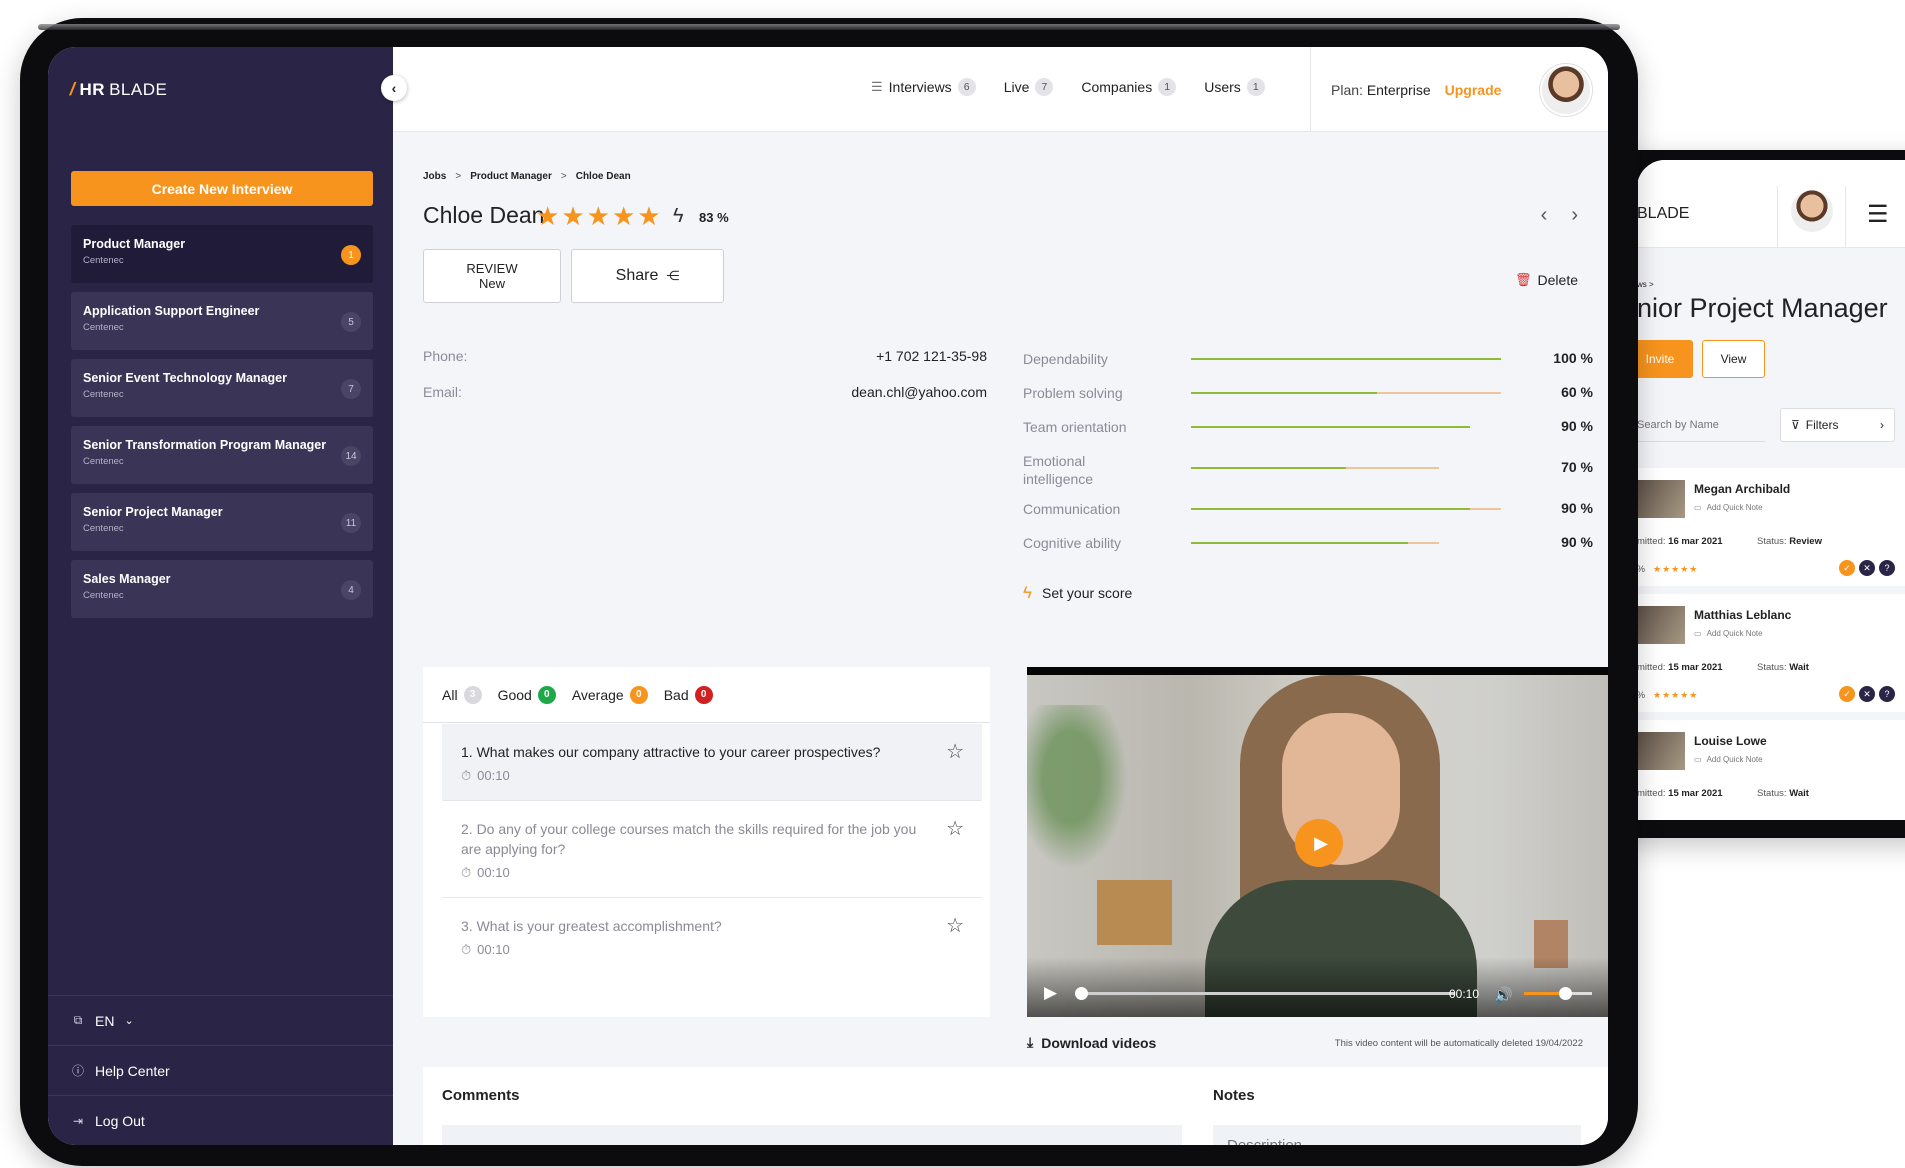 The width and height of the screenshot is (1905, 1168). Describe the element at coordinates (1566, 90) in the screenshot. I see `user-avatar` at that location.